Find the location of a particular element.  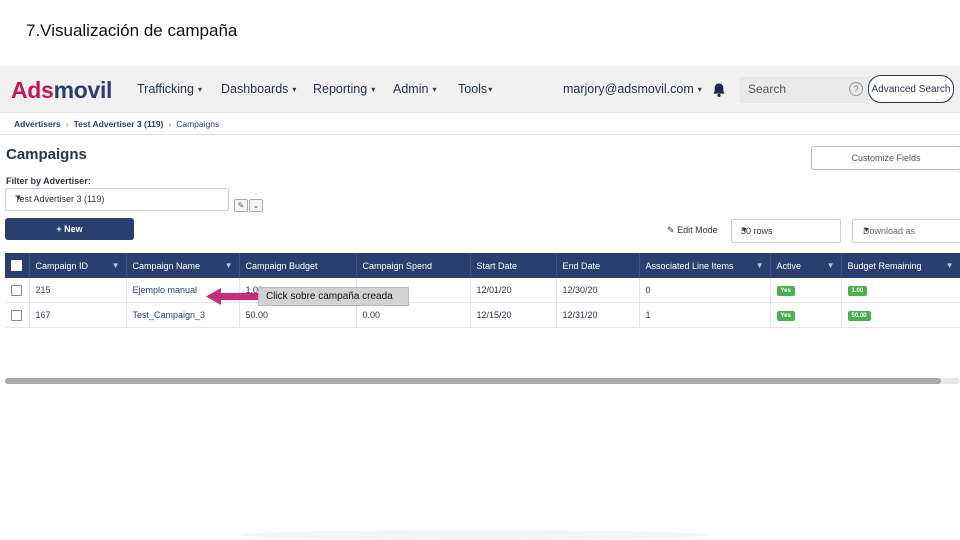

advanced-search-button: Advanced Search is located at coordinates (911, 89).